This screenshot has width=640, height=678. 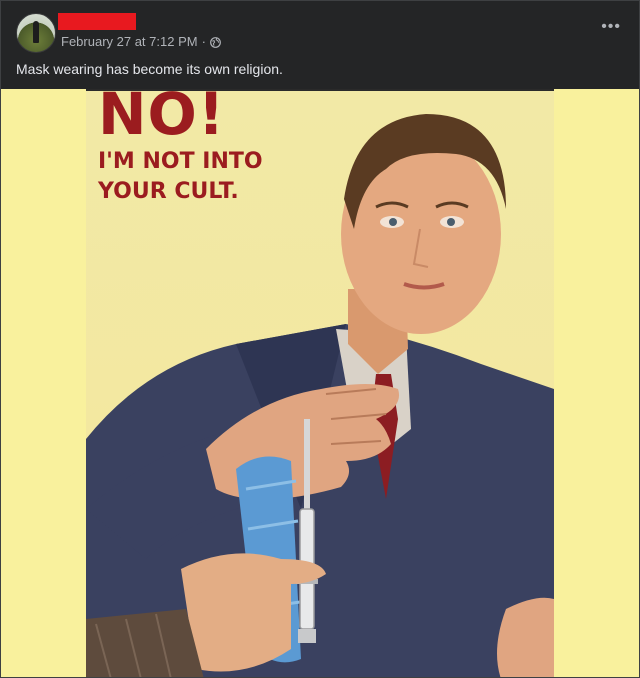 I want to click on poster-headline: NO!, so click(x=162, y=118).